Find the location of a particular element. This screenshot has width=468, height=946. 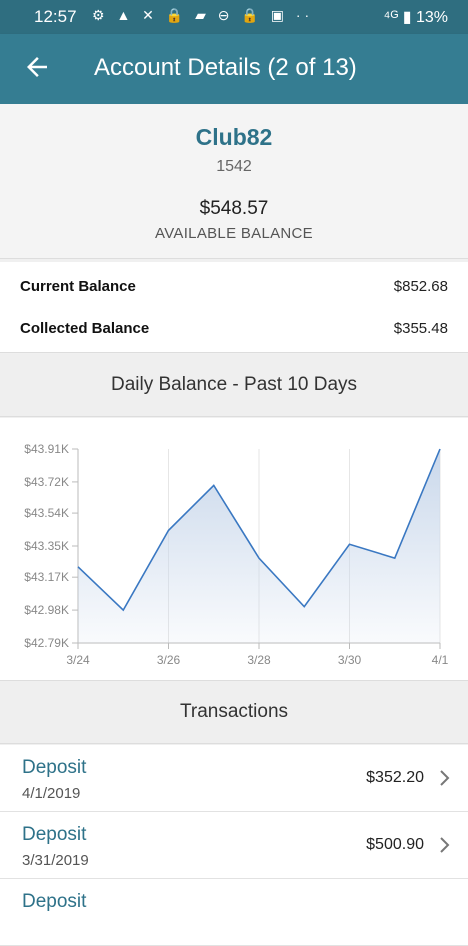

available-balance-label: AVAILABLE BALANCE is located at coordinates (234, 233).